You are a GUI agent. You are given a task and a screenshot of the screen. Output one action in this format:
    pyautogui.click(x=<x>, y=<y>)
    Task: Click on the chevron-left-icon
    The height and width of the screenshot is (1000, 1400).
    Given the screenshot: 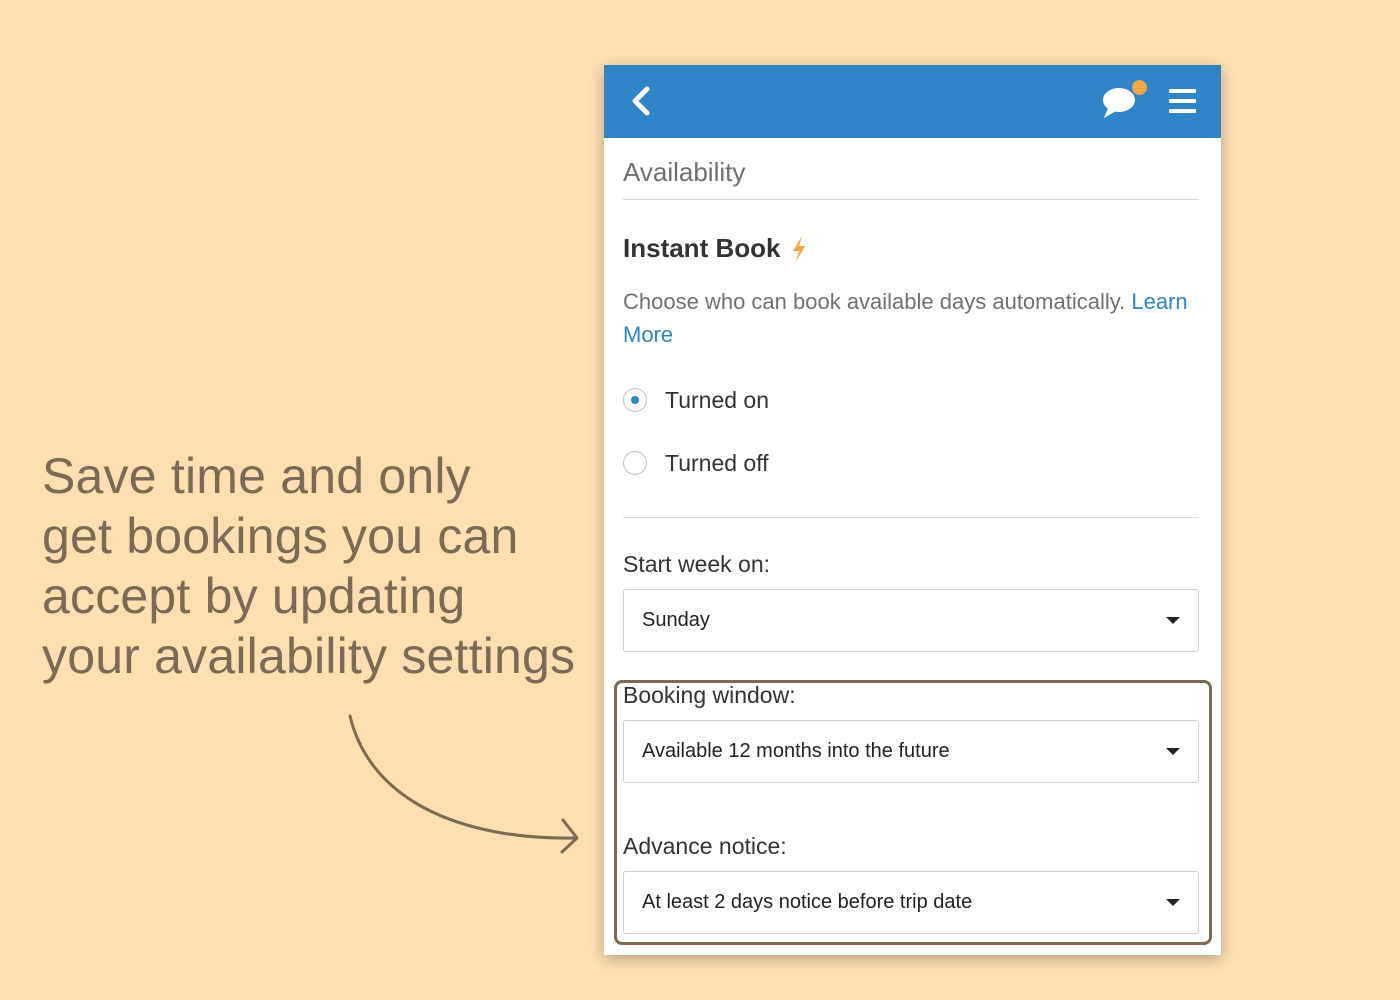 What is the action you would take?
    pyautogui.click(x=641, y=101)
    